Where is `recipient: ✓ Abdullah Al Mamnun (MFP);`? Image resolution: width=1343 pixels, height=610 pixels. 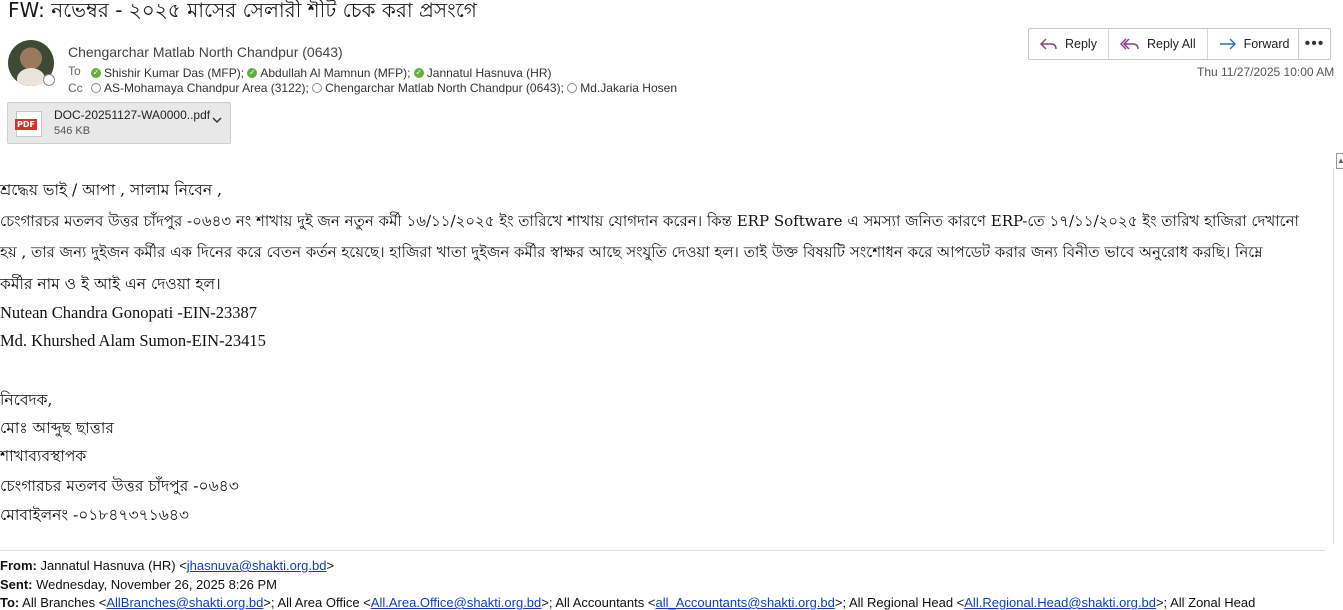 recipient: ✓ Abdullah Al Mamnun (MFP); is located at coordinates (328, 73).